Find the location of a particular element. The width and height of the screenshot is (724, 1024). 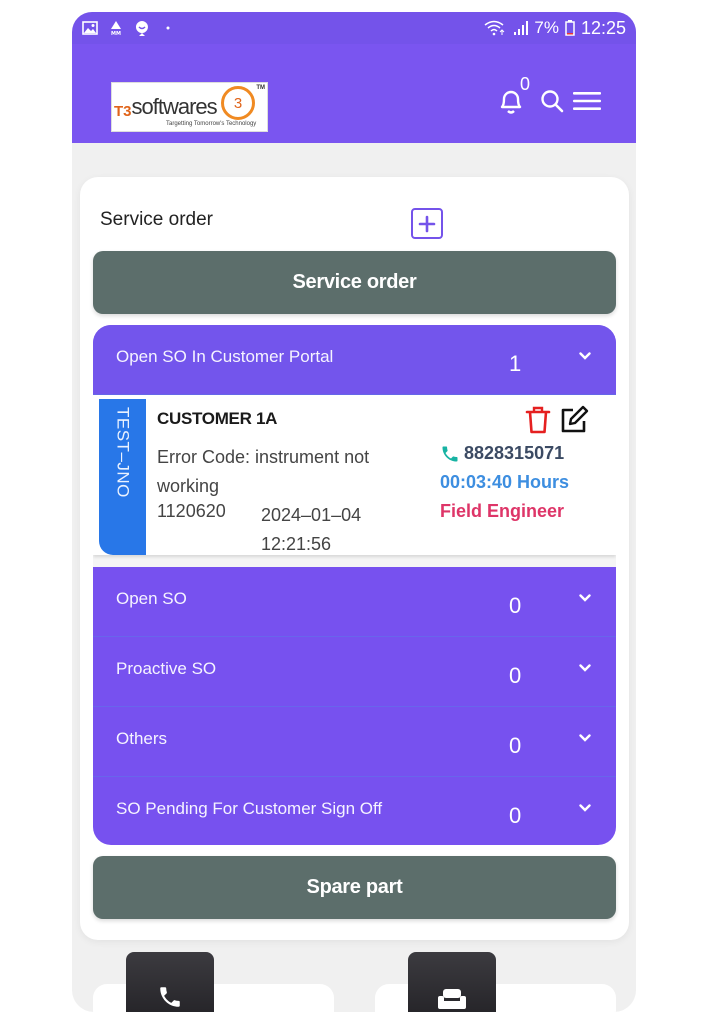

sofa-icon is located at coordinates (452, 999).